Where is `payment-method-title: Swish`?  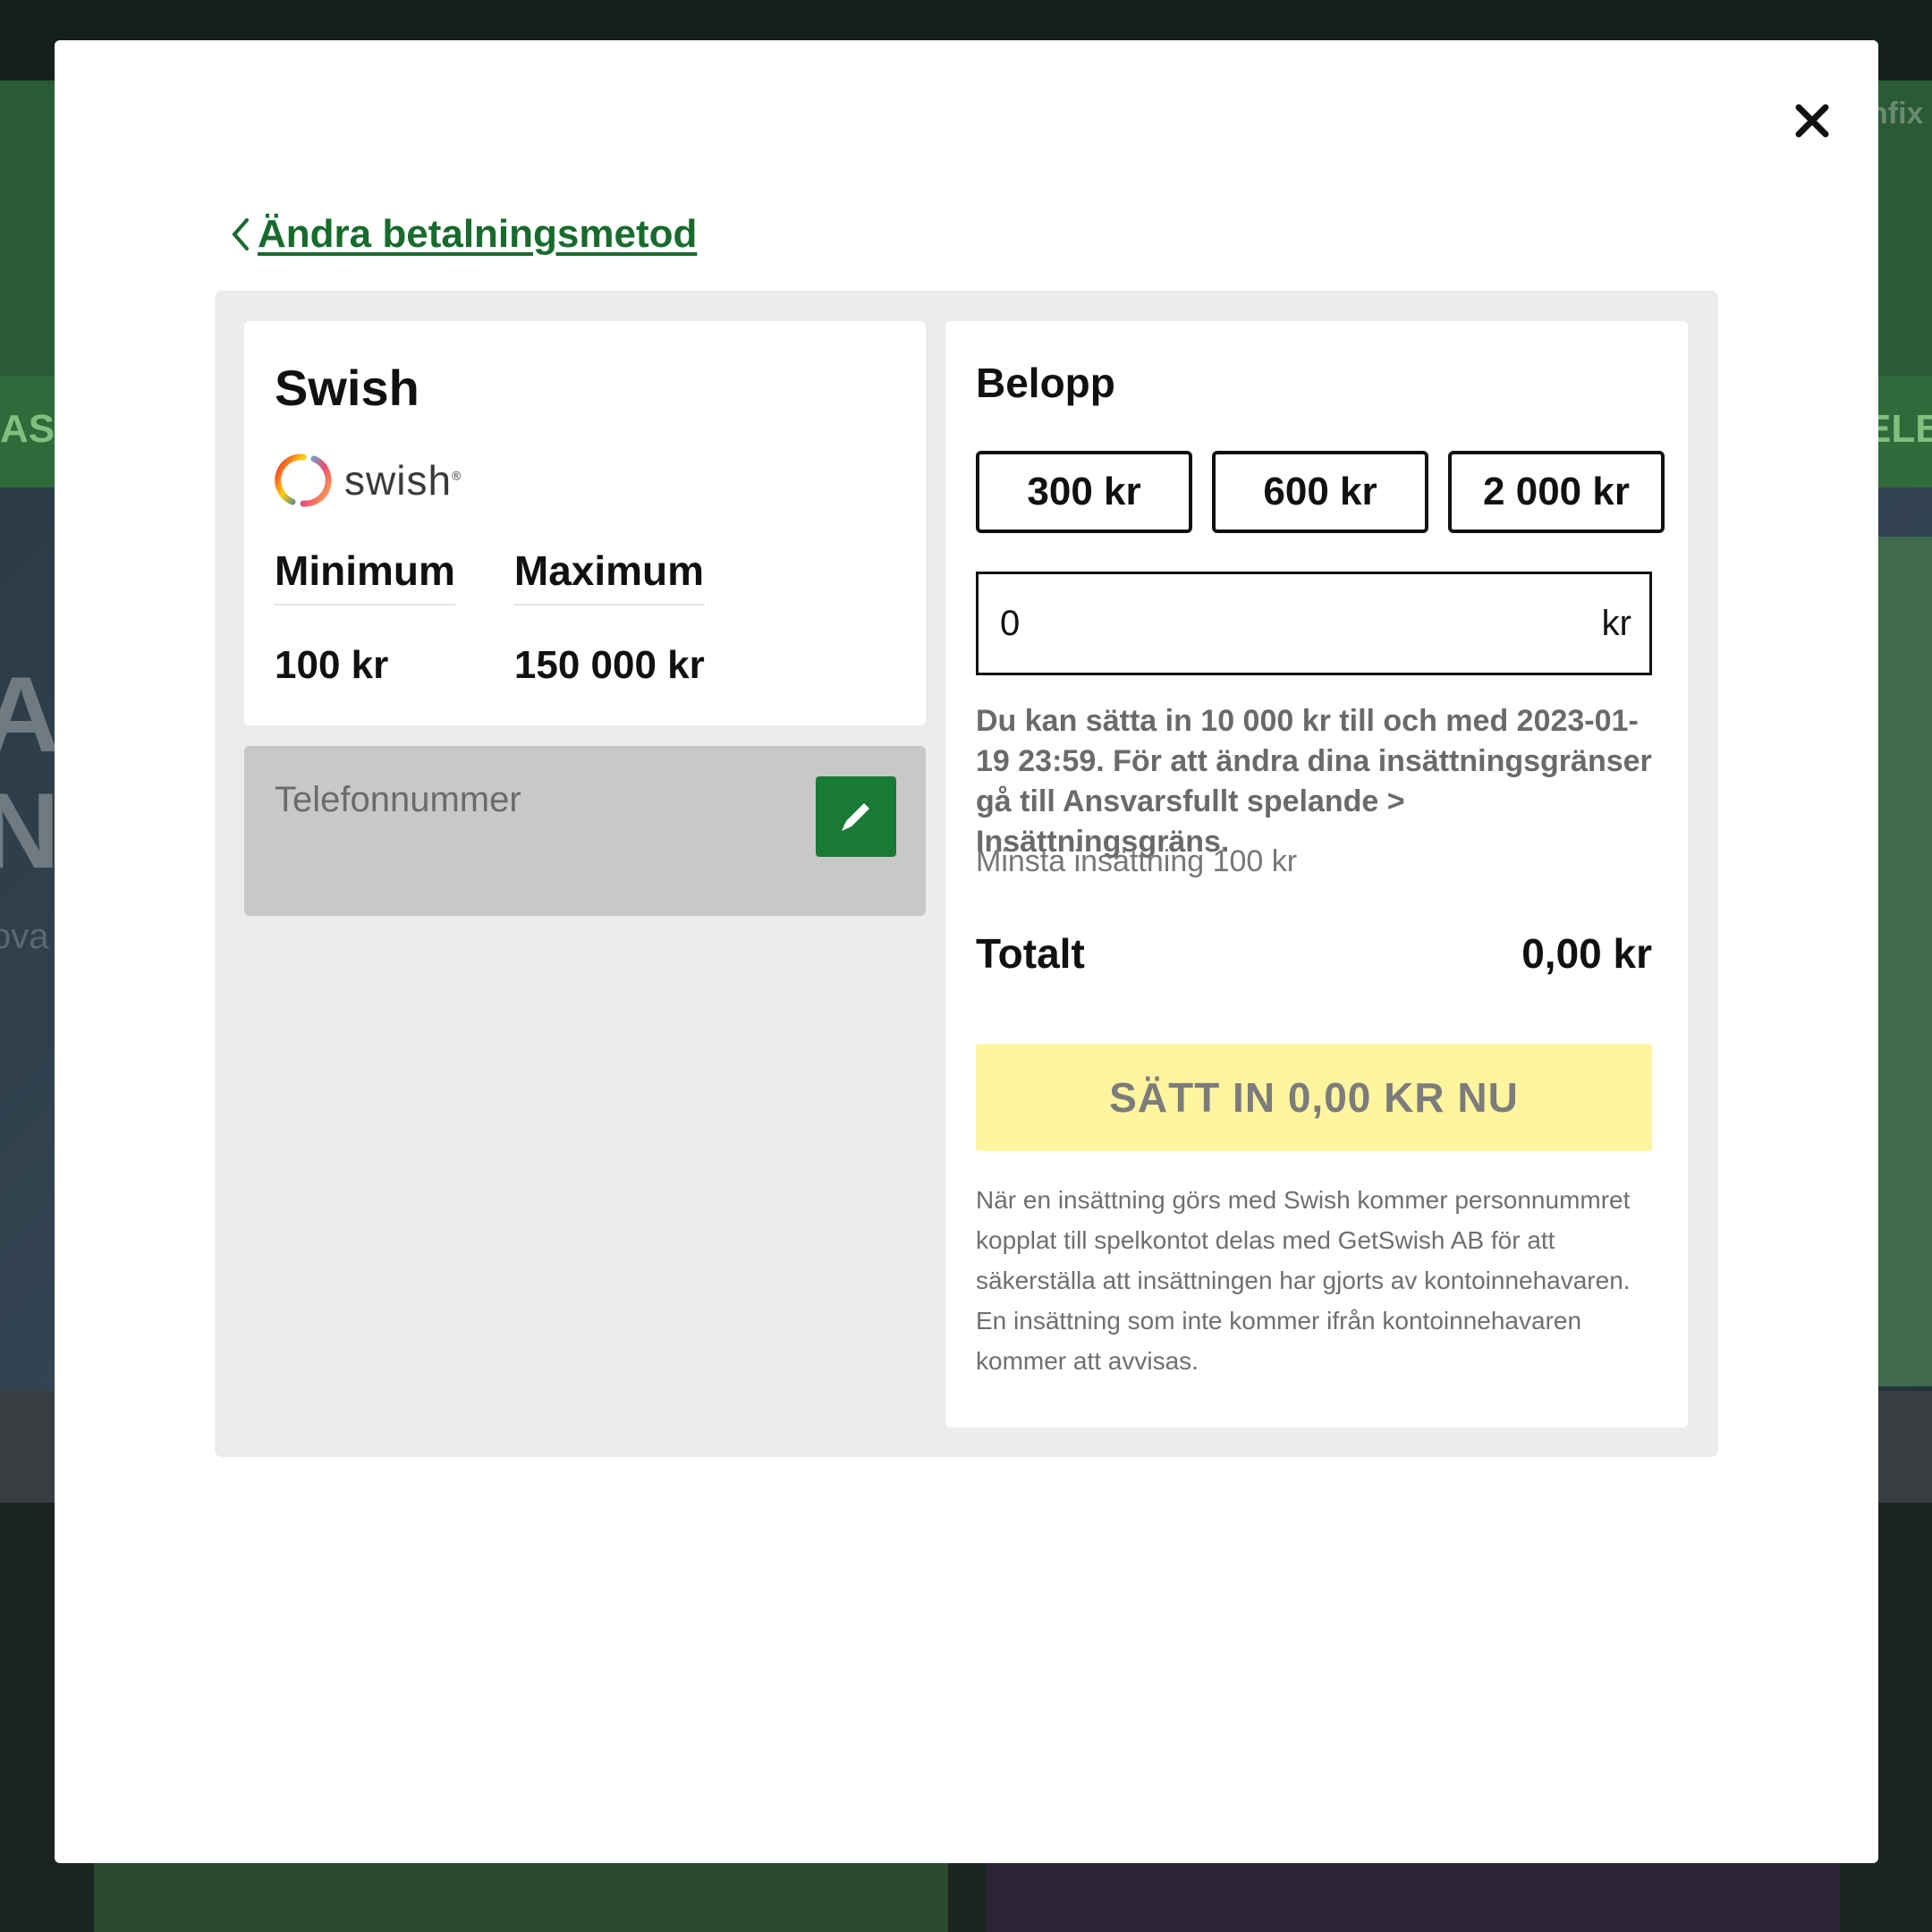
payment-method-title: Swish is located at coordinates (347, 388).